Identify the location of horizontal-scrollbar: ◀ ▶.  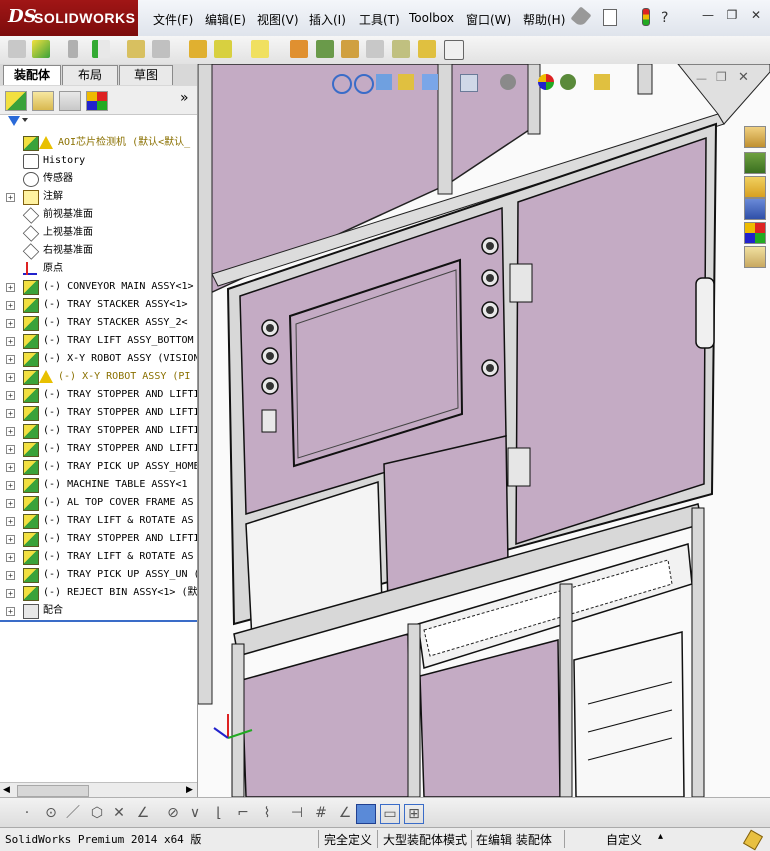
(98, 790).